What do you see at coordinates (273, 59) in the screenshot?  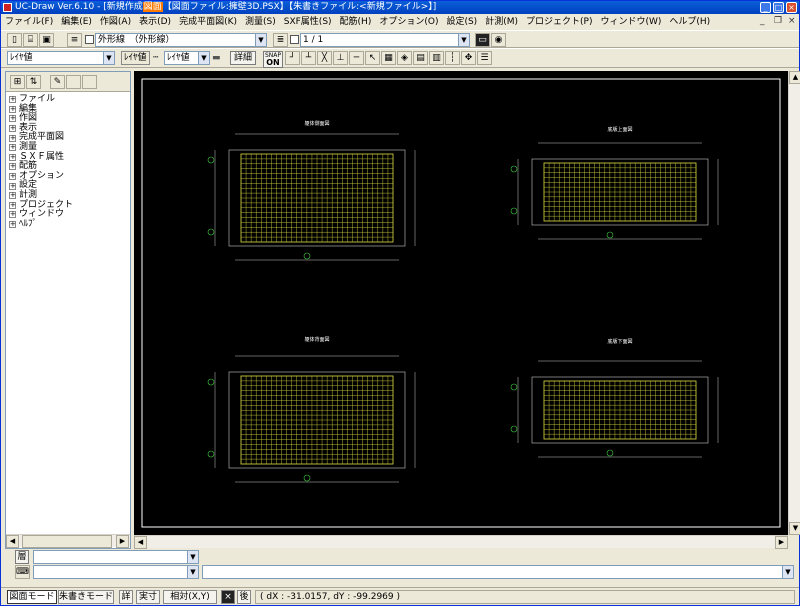 I see `snap-toggle: SNAP ON` at bounding box center [273, 59].